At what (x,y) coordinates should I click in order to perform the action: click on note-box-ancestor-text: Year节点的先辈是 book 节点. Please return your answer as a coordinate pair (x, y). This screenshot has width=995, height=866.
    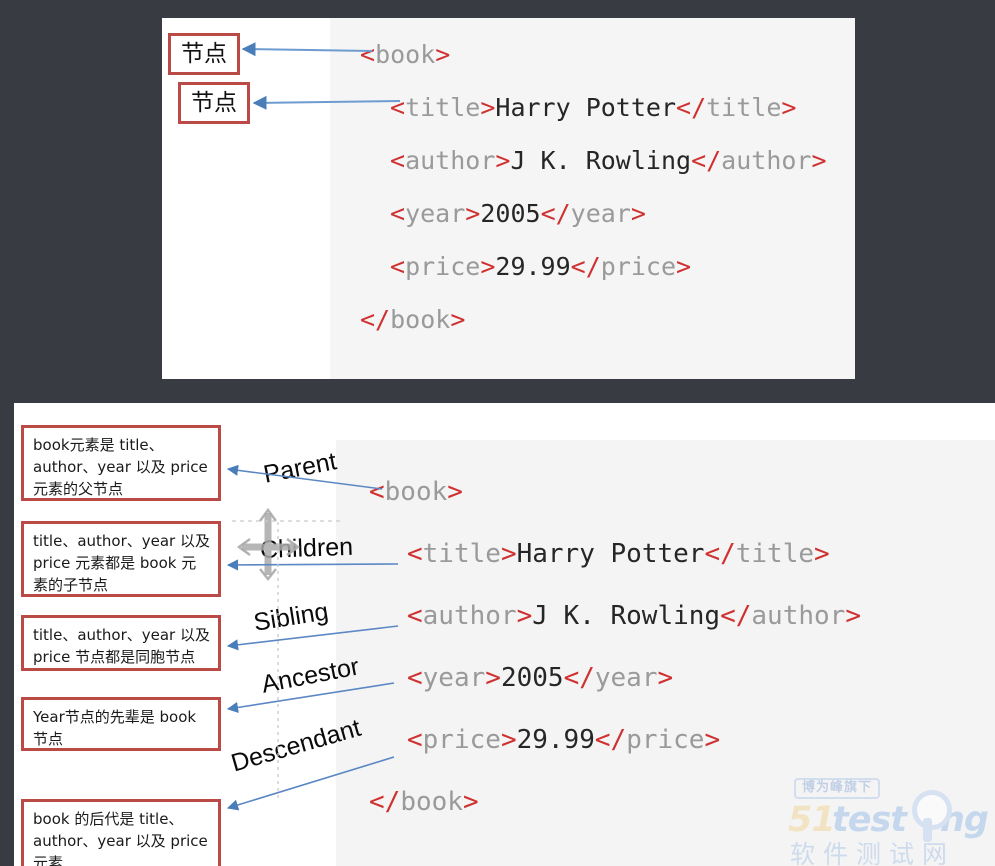
    Looking at the image, I should click on (115, 728).